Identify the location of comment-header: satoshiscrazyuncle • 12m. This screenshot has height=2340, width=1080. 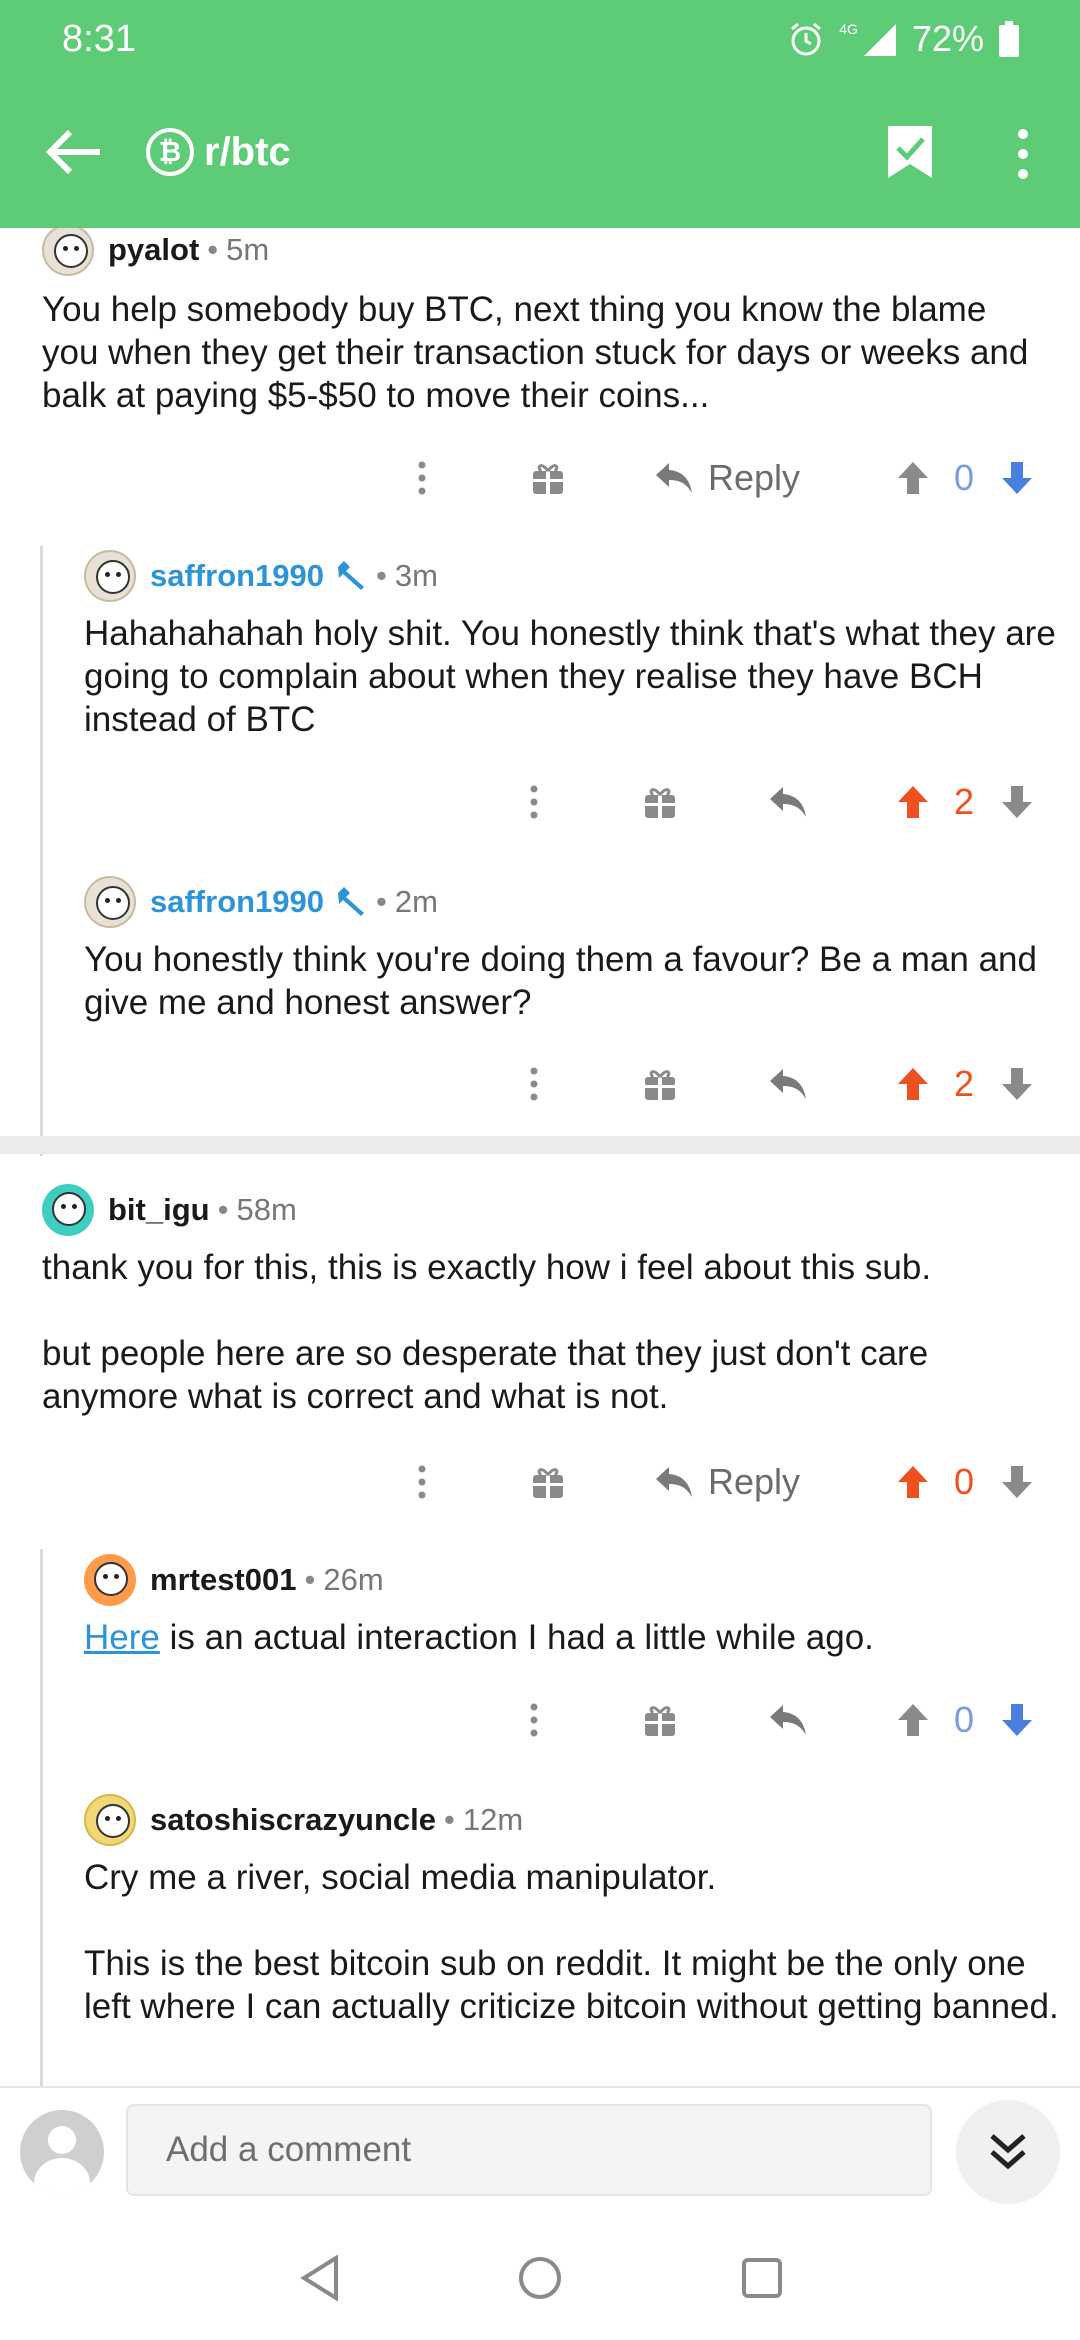
(303, 1820).